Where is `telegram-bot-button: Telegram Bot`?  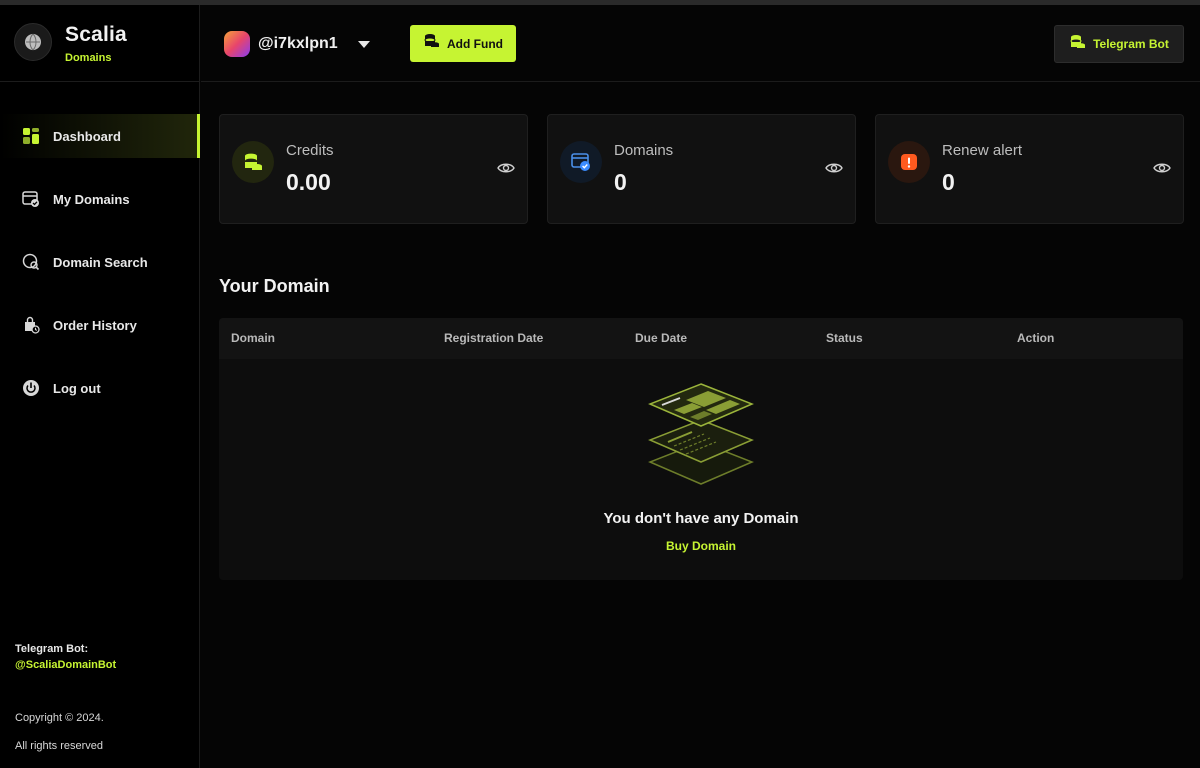 telegram-bot-button: Telegram Bot is located at coordinates (1119, 44).